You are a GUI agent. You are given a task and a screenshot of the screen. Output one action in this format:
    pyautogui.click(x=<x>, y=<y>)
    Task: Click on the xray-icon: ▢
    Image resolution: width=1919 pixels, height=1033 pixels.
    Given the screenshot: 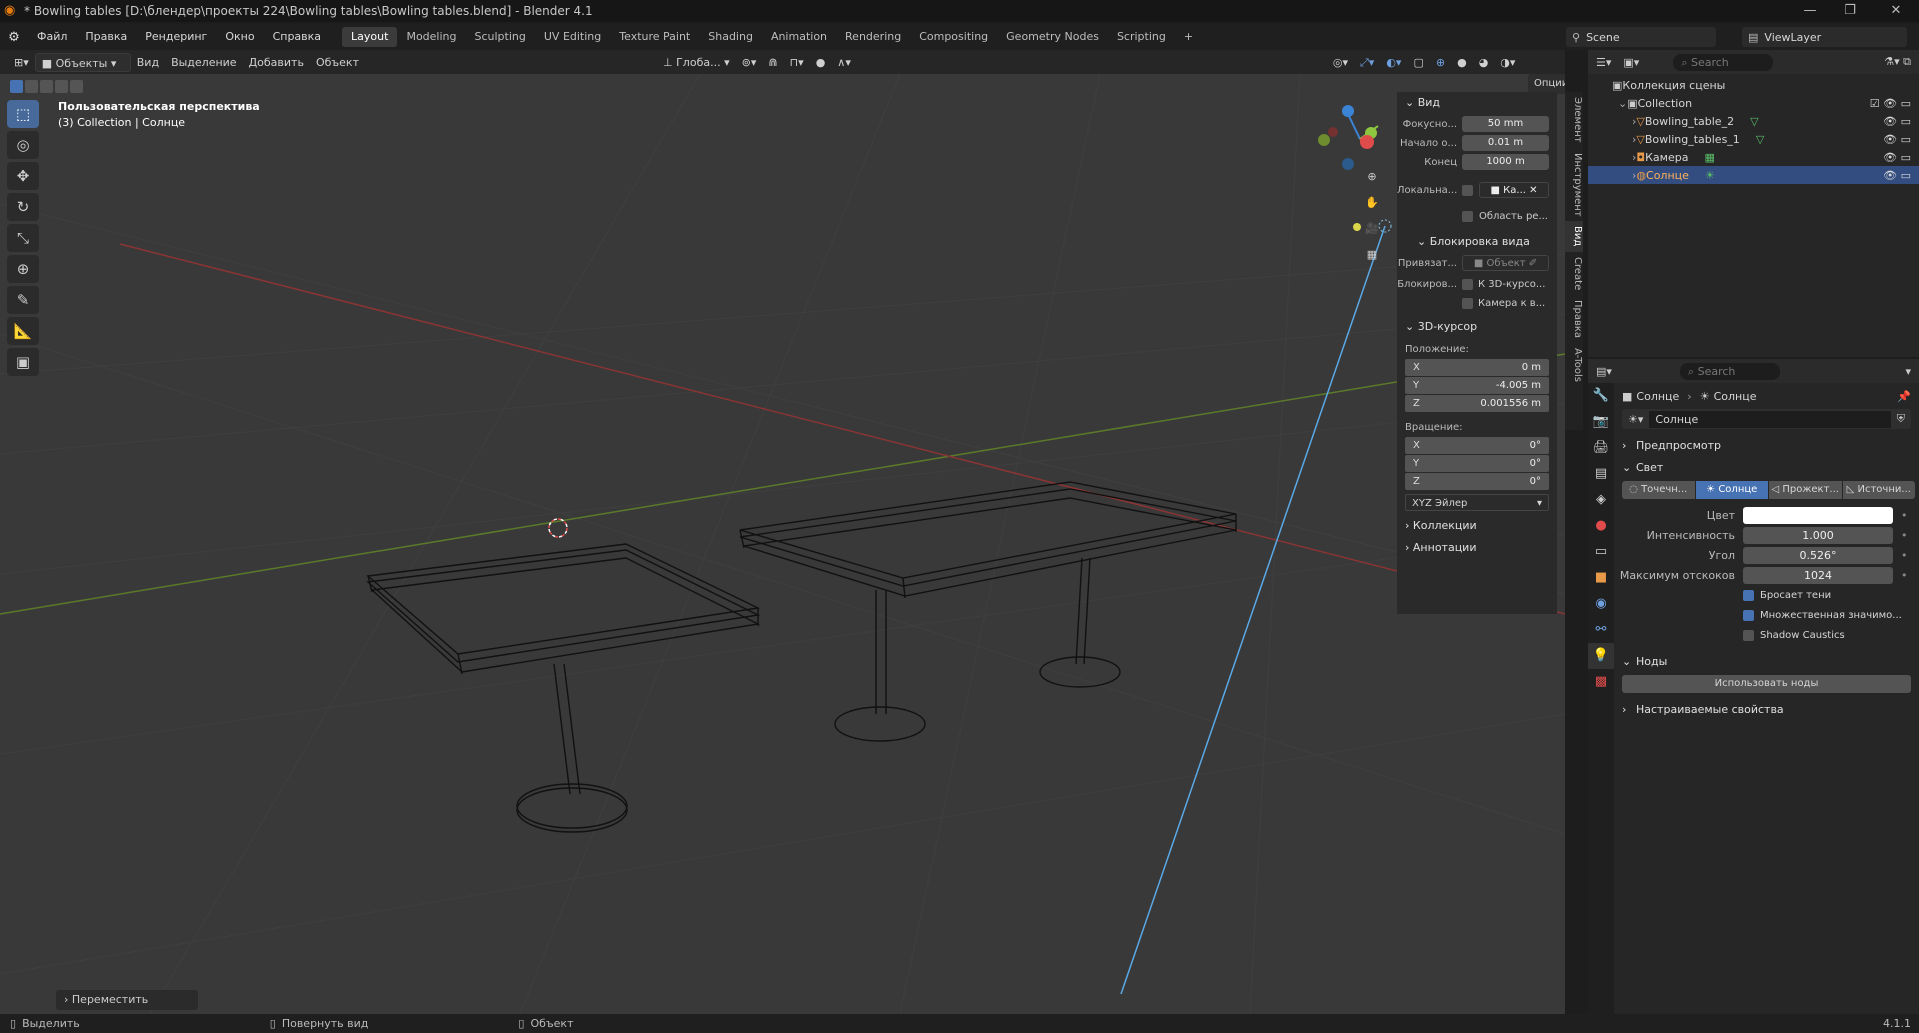 What is the action you would take?
    pyautogui.click(x=1418, y=62)
    